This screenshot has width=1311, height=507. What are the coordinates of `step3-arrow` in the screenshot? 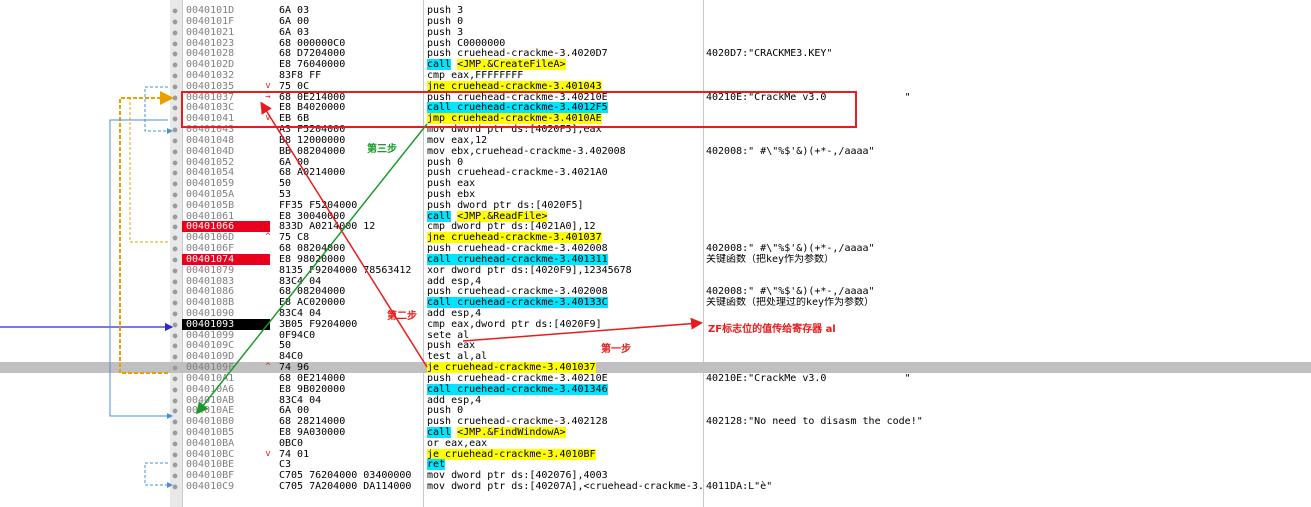 It's located at (312, 269).